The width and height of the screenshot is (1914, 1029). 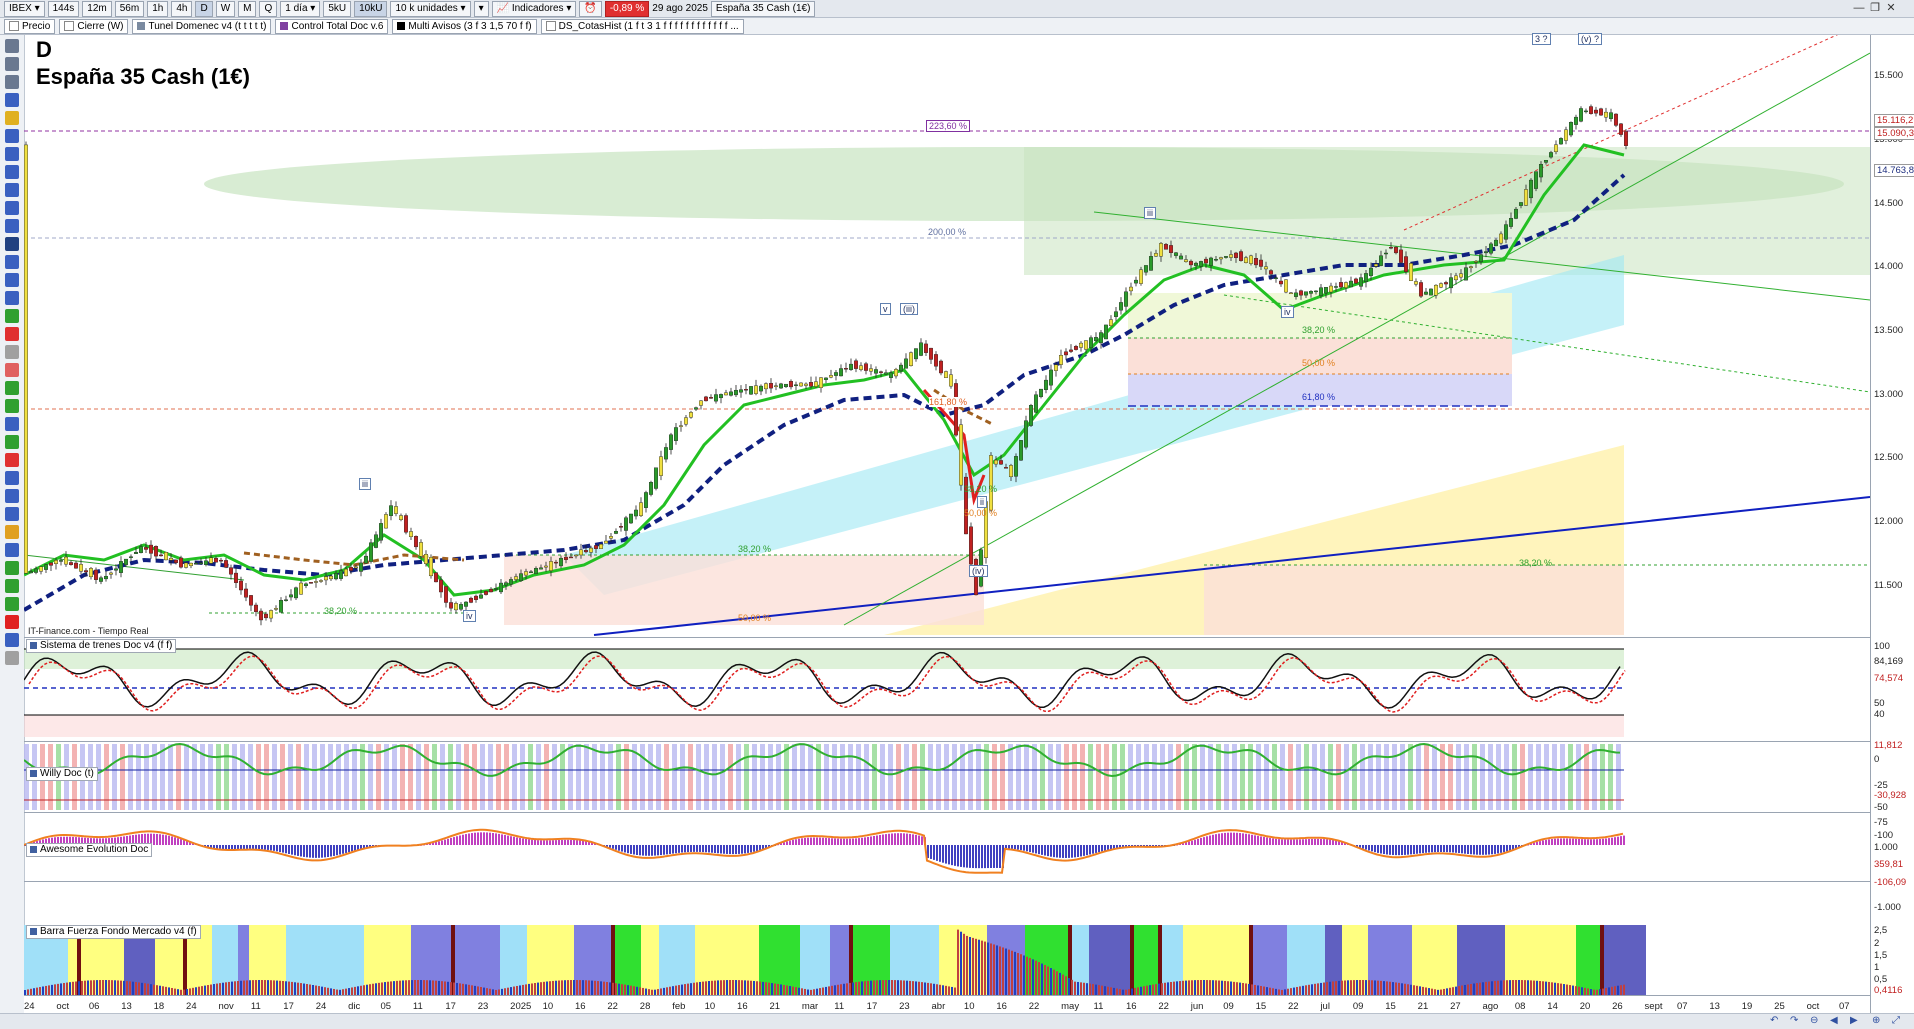 I want to click on wave-label: (iii), so click(x=909, y=309).